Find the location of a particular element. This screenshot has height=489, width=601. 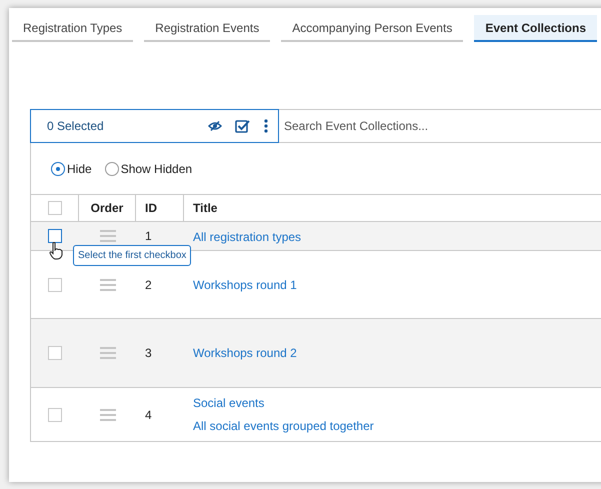

column-header: Order is located at coordinates (107, 208).